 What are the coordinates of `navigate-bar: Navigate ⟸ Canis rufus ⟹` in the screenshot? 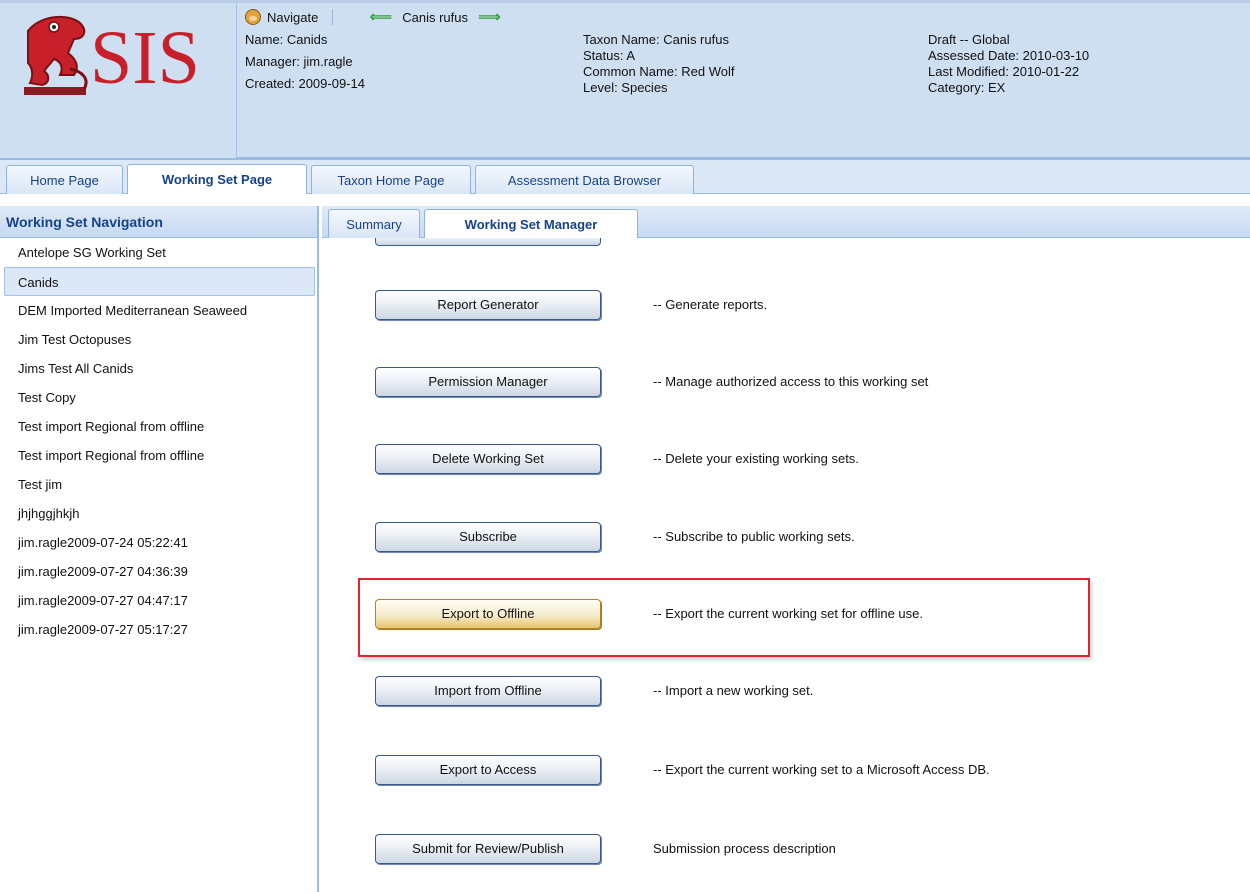 It's located at (378, 17).